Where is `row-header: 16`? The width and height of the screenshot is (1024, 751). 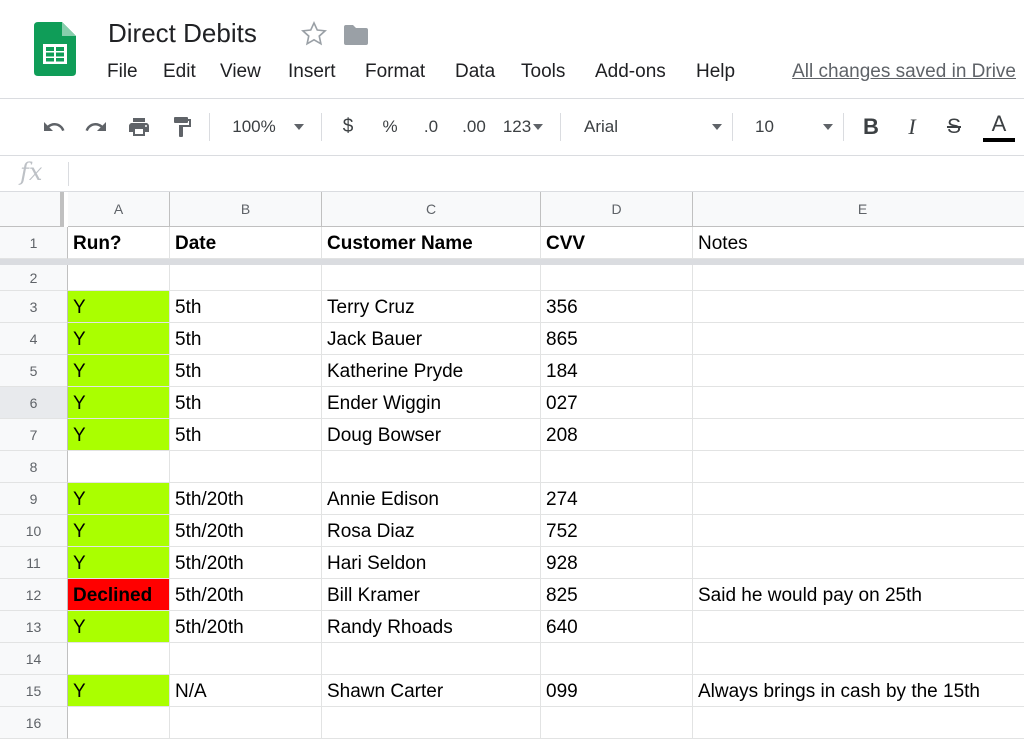 row-header: 16 is located at coordinates (34, 723).